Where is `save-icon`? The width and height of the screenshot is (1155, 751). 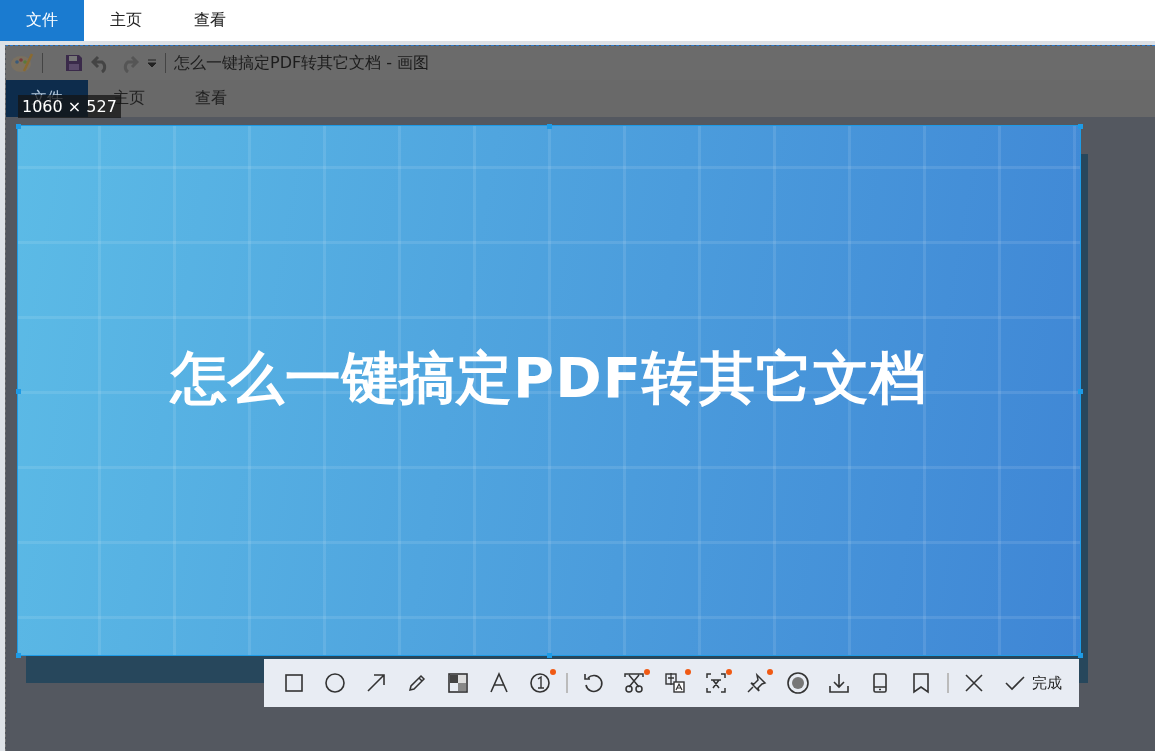 save-icon is located at coordinates (74, 63).